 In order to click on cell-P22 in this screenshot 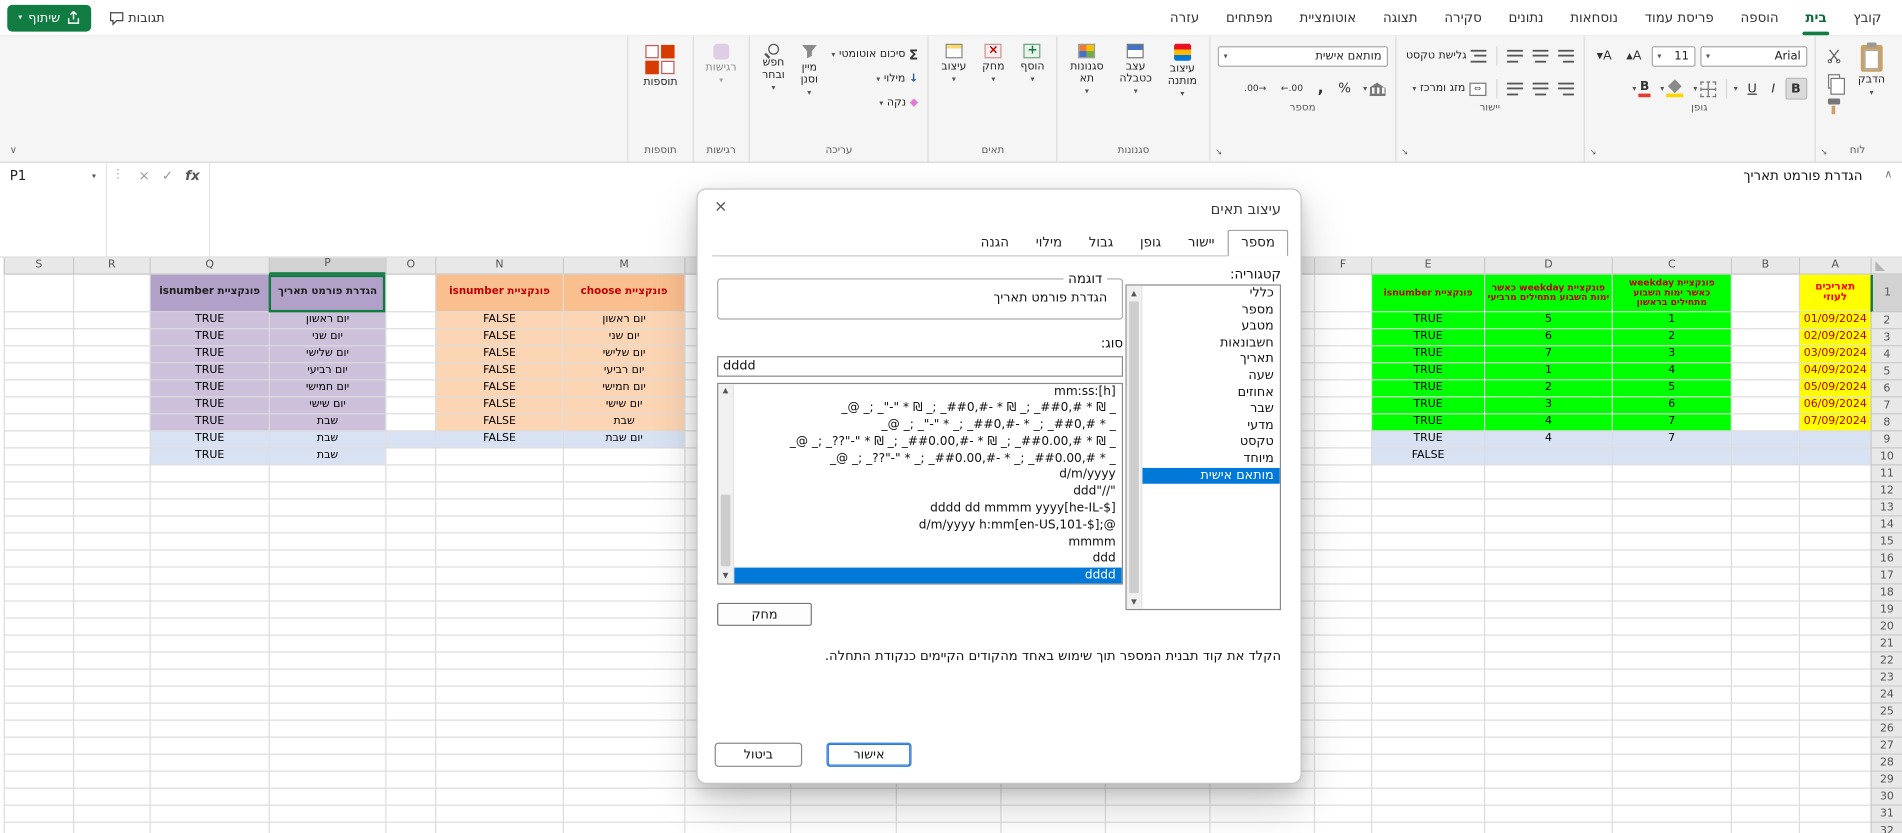, I will do `click(327, 661)`.